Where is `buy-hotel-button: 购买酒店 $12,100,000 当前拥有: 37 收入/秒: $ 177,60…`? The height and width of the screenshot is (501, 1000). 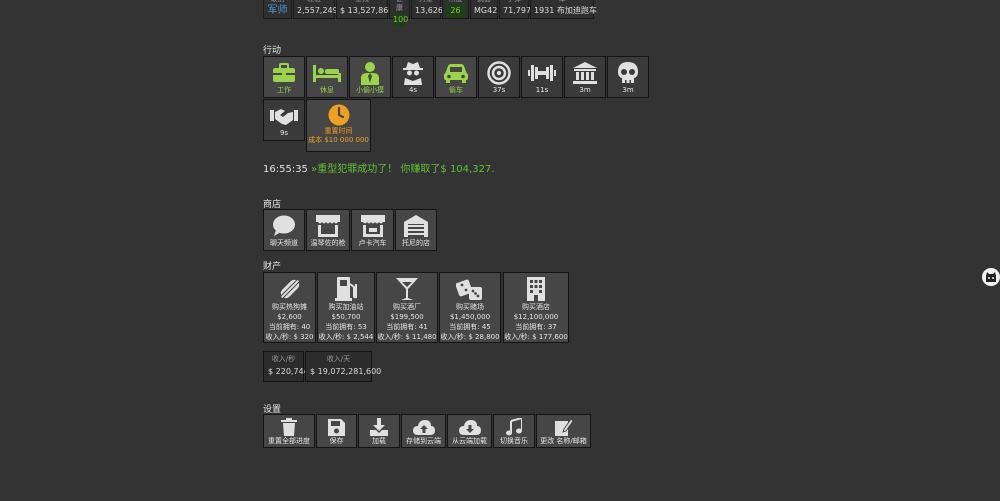
buy-hotel-button: 购买酒店 $12,100,000 当前拥有: 37 收入/秒: $ 177,60… is located at coordinates (536, 307).